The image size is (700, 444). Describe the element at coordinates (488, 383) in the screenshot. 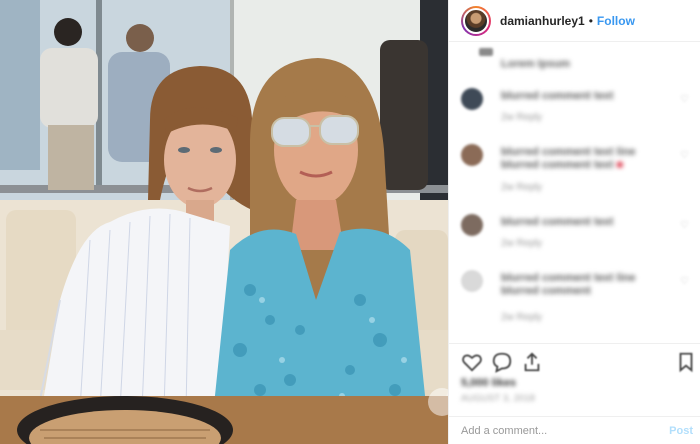

I see `likes-count: 5,000 likes` at that location.